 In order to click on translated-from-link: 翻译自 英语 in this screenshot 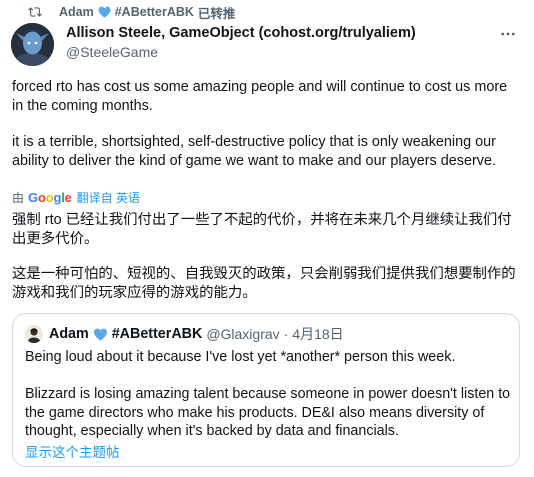, I will do `click(108, 197)`.